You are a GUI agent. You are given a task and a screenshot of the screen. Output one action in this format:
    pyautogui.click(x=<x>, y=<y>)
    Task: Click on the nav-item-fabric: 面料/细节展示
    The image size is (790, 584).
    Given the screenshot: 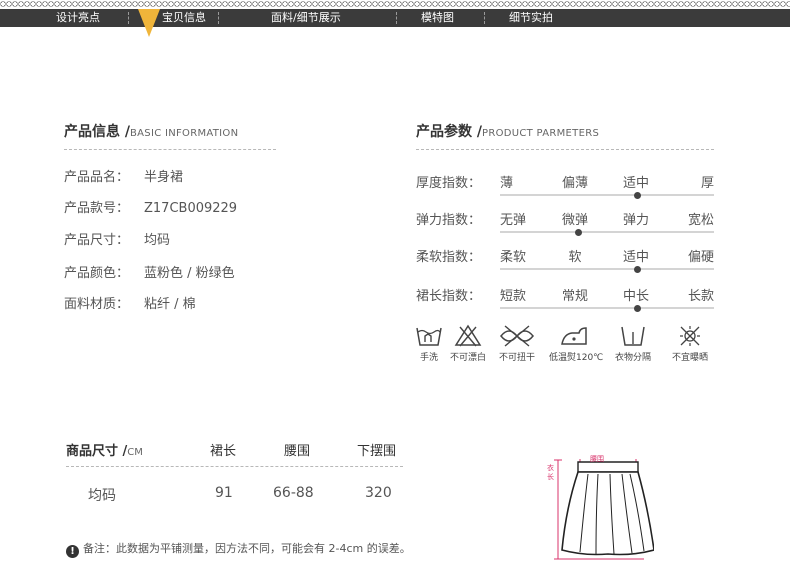 What is the action you would take?
    pyautogui.click(x=306, y=18)
    